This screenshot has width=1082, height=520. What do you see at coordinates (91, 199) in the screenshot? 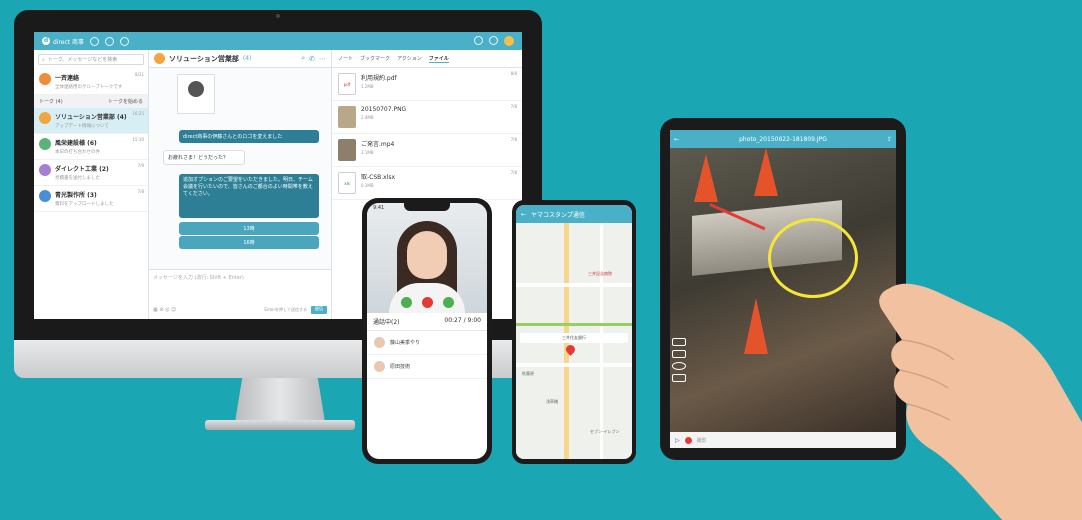
I see `talk-item: 青光製作所 (3) 資料をアップロードしました 7/8` at bounding box center [91, 199].